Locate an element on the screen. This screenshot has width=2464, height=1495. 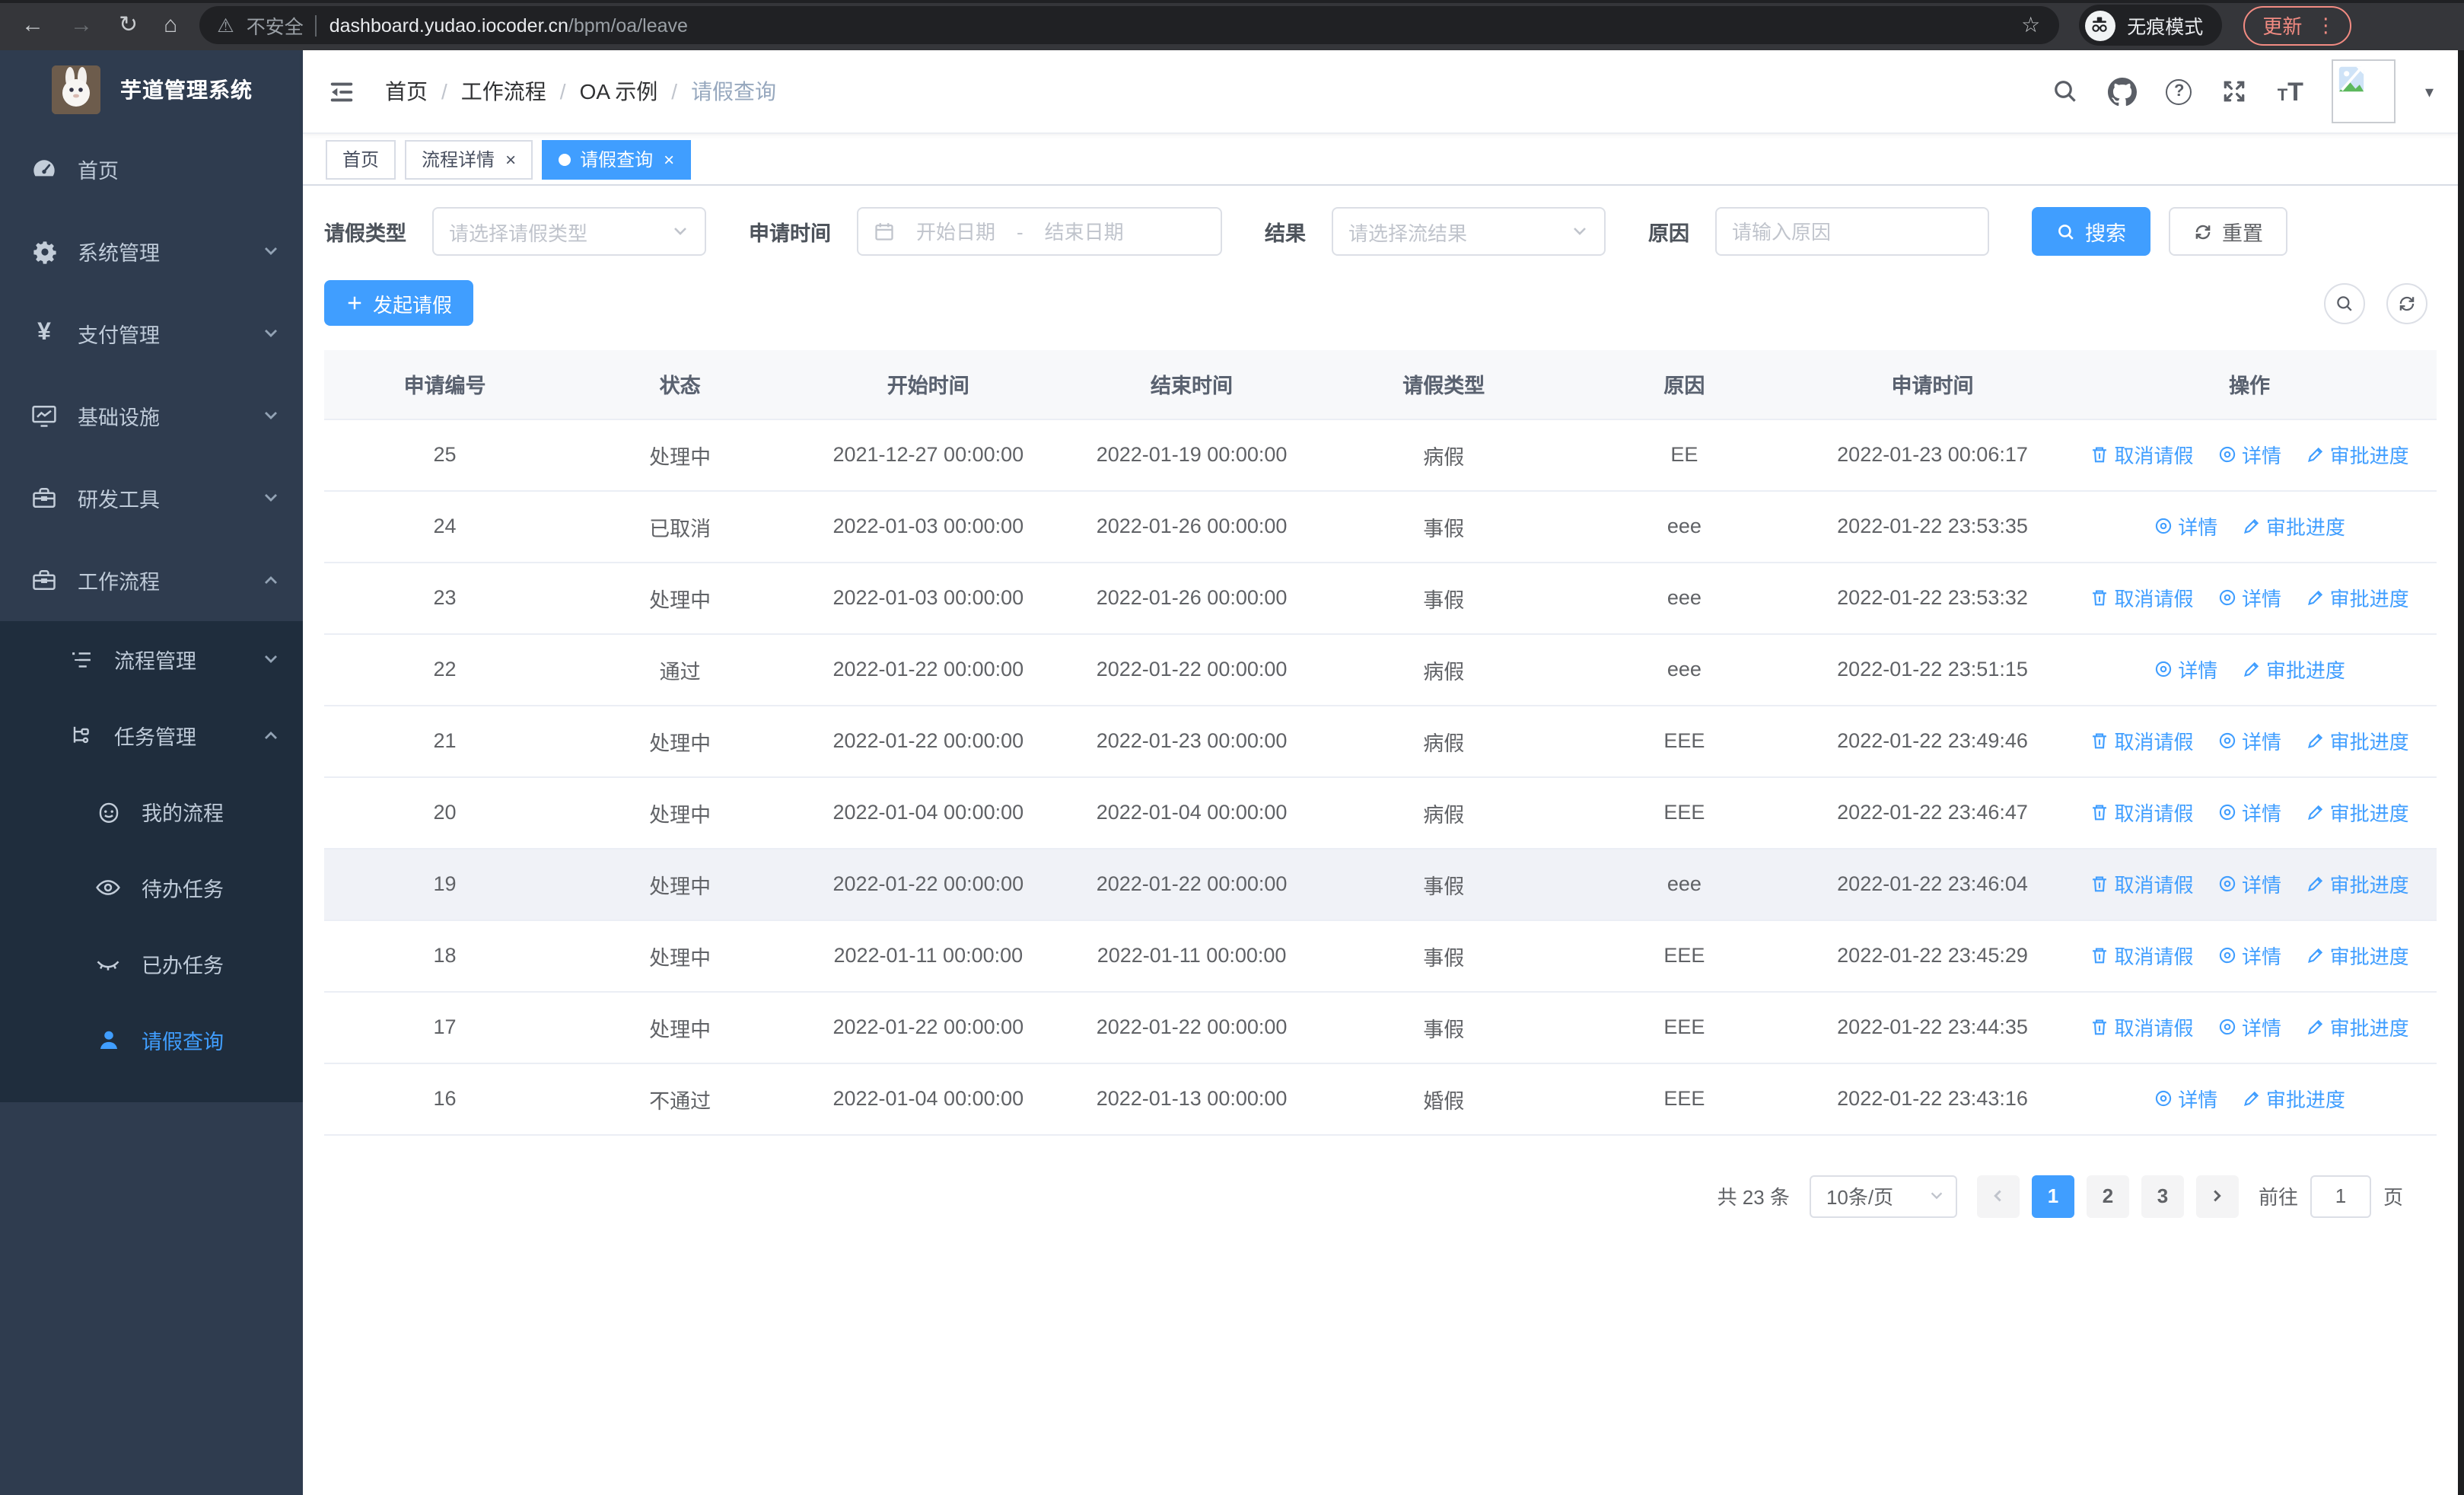
reason-input is located at coordinates (1846, 231).